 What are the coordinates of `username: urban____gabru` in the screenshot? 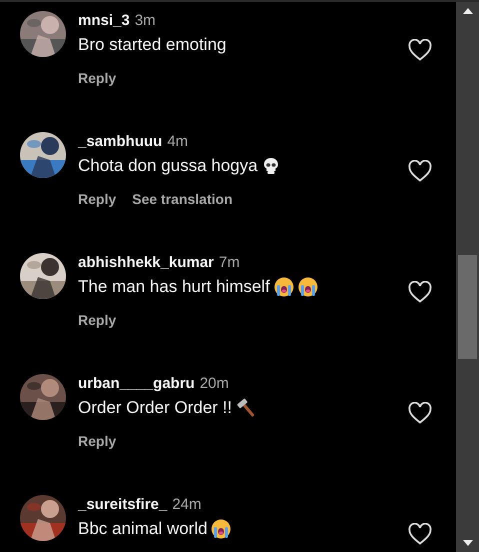 It's located at (136, 383).